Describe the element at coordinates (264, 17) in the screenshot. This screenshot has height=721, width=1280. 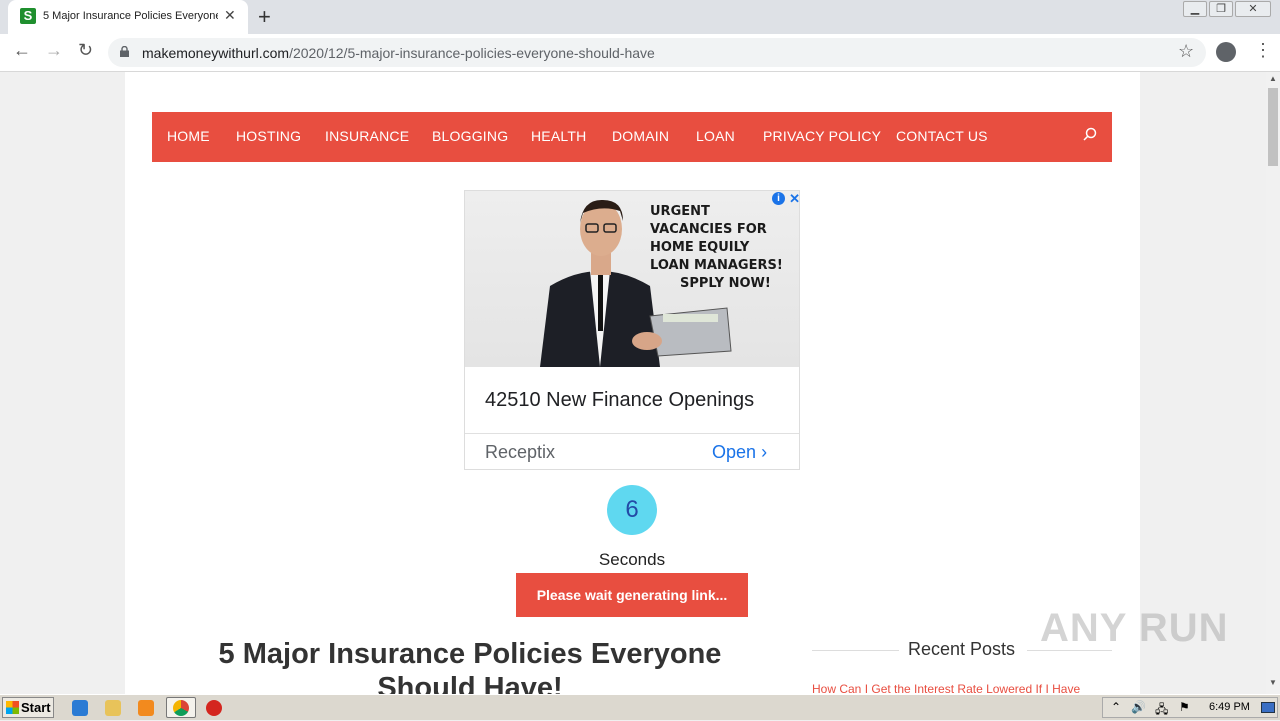
I see `new-tab-icon: +` at that location.